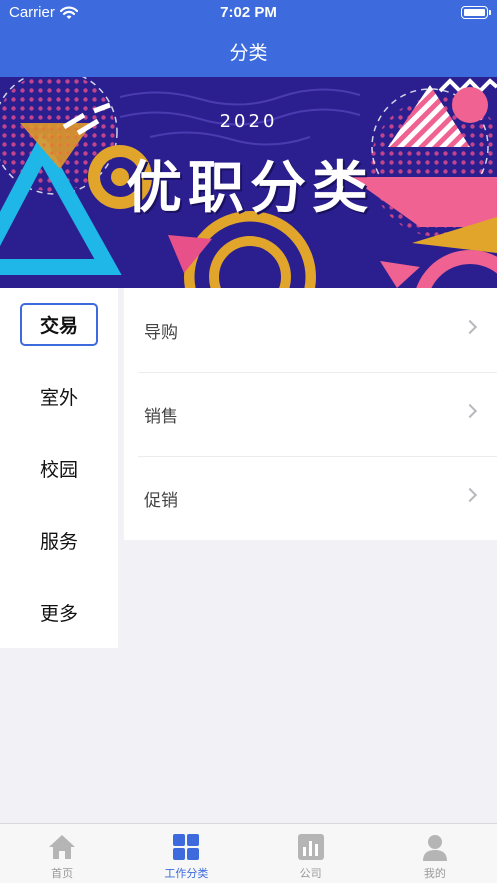 This screenshot has width=497, height=883. I want to click on sidebar-item-label: 校园, so click(58, 469).